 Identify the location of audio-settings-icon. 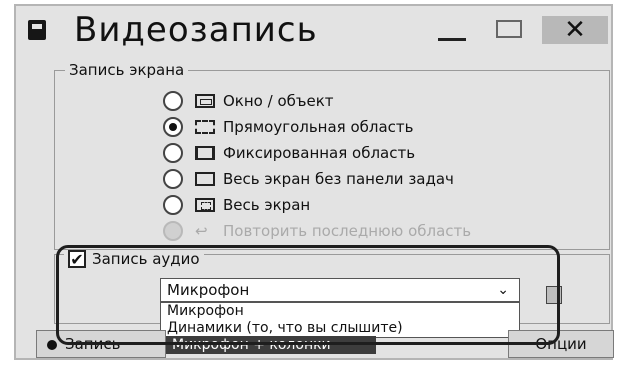
(554, 295).